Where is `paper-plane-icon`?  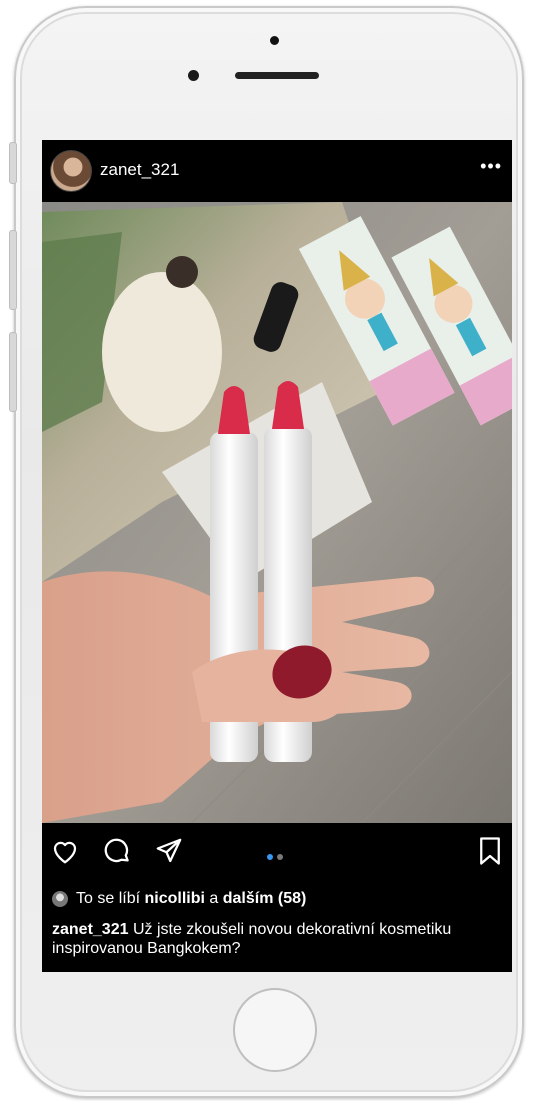
paper-plane-icon is located at coordinates (169, 851).